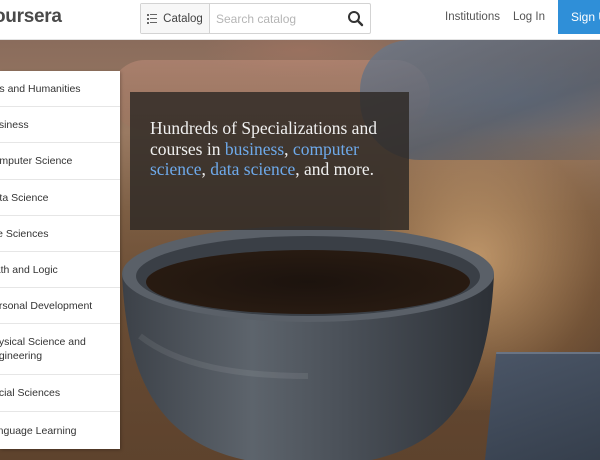 The height and width of the screenshot is (460, 600). What do you see at coordinates (29, 269) in the screenshot?
I see `category-label: Math and Logic` at bounding box center [29, 269].